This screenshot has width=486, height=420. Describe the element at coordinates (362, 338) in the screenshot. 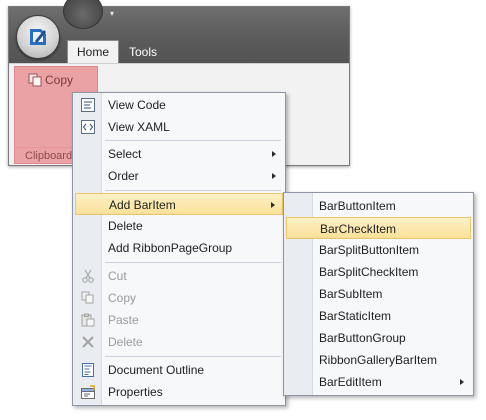

I see `menu-item-label: BarButtonGroup` at that location.